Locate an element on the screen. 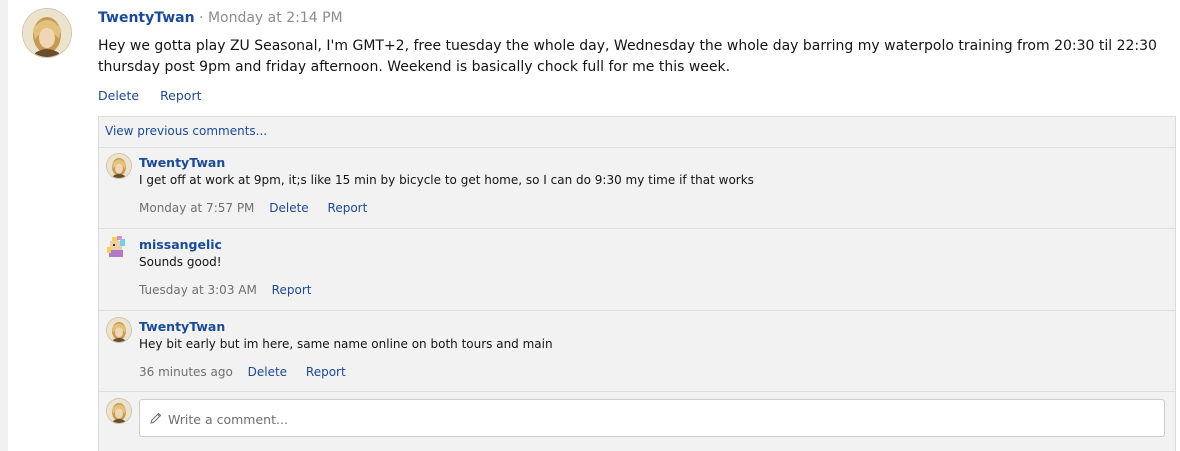 The height and width of the screenshot is (451, 1180). comment-author: missangelic is located at coordinates (180, 244).